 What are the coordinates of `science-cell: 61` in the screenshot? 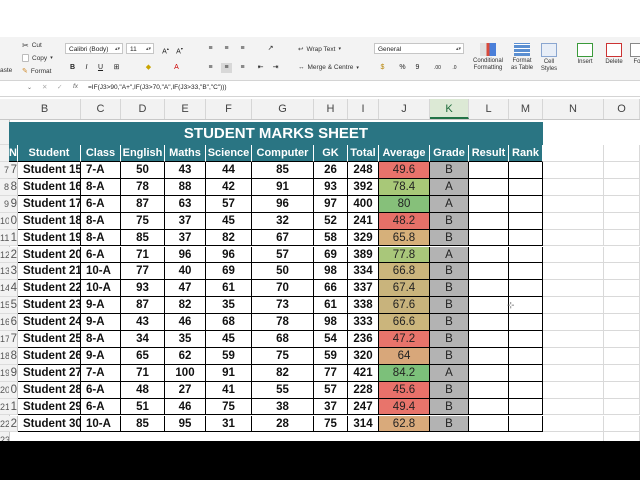 It's located at (229, 289).